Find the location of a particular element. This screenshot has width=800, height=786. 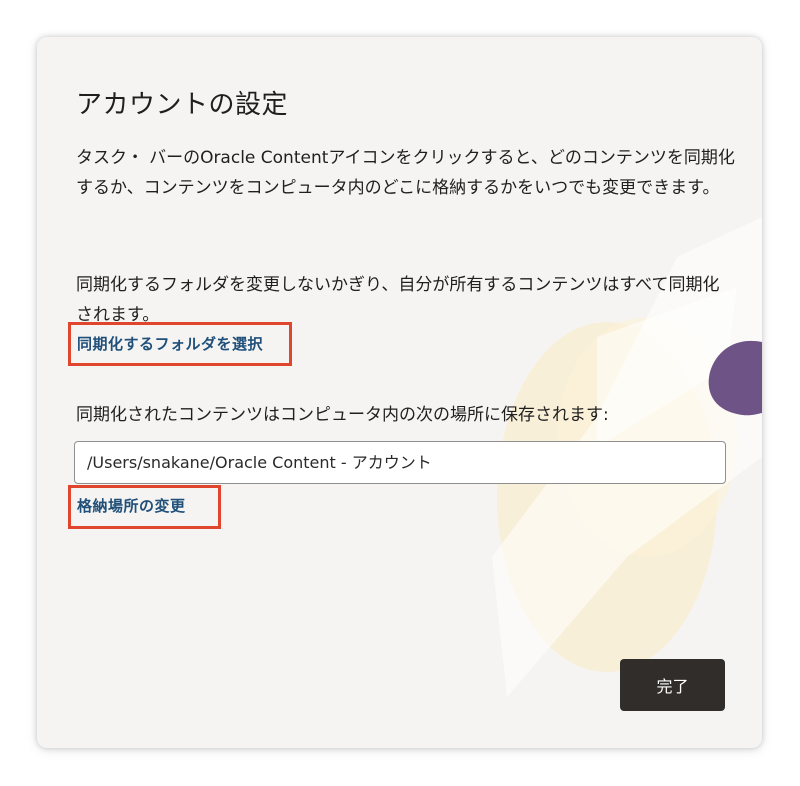

select-folders-link: 同期化するフォルダを選択 is located at coordinates (170, 343).